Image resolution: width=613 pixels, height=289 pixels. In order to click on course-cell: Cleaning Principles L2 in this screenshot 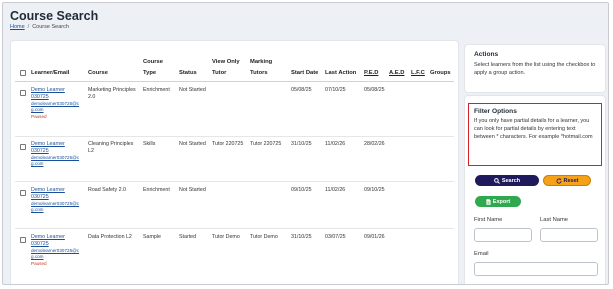, I will do `click(111, 147)`.